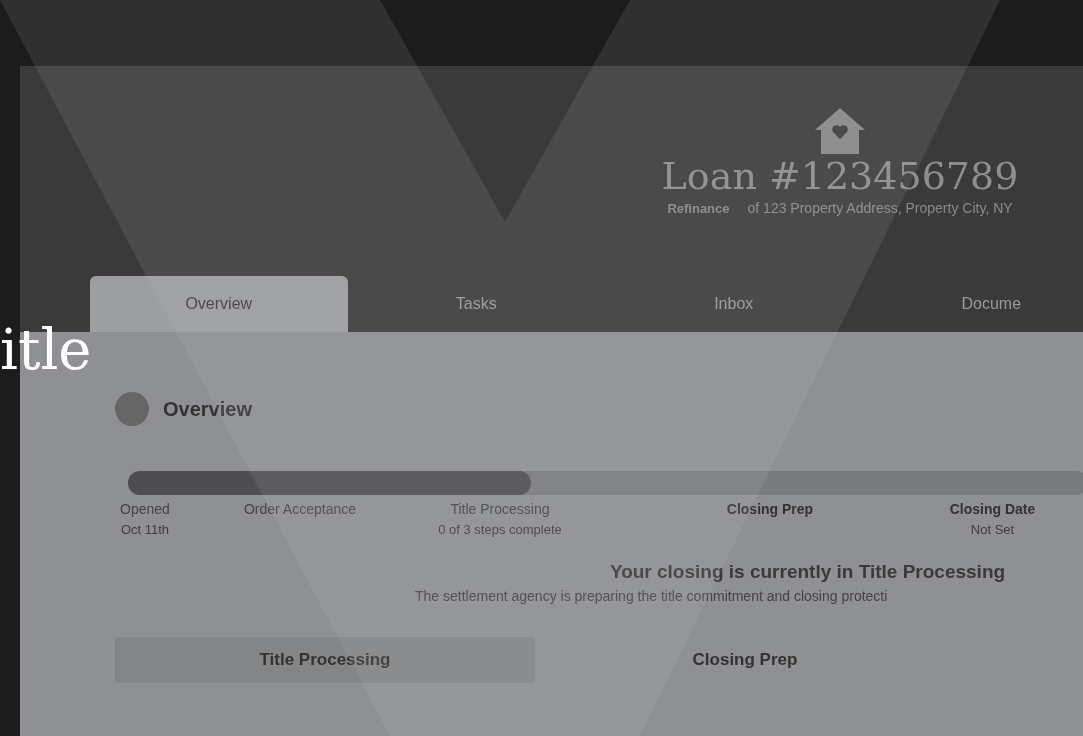 This screenshot has width=1083, height=736. What do you see at coordinates (992, 509) in the screenshot?
I see `step-label: Closing Date` at bounding box center [992, 509].